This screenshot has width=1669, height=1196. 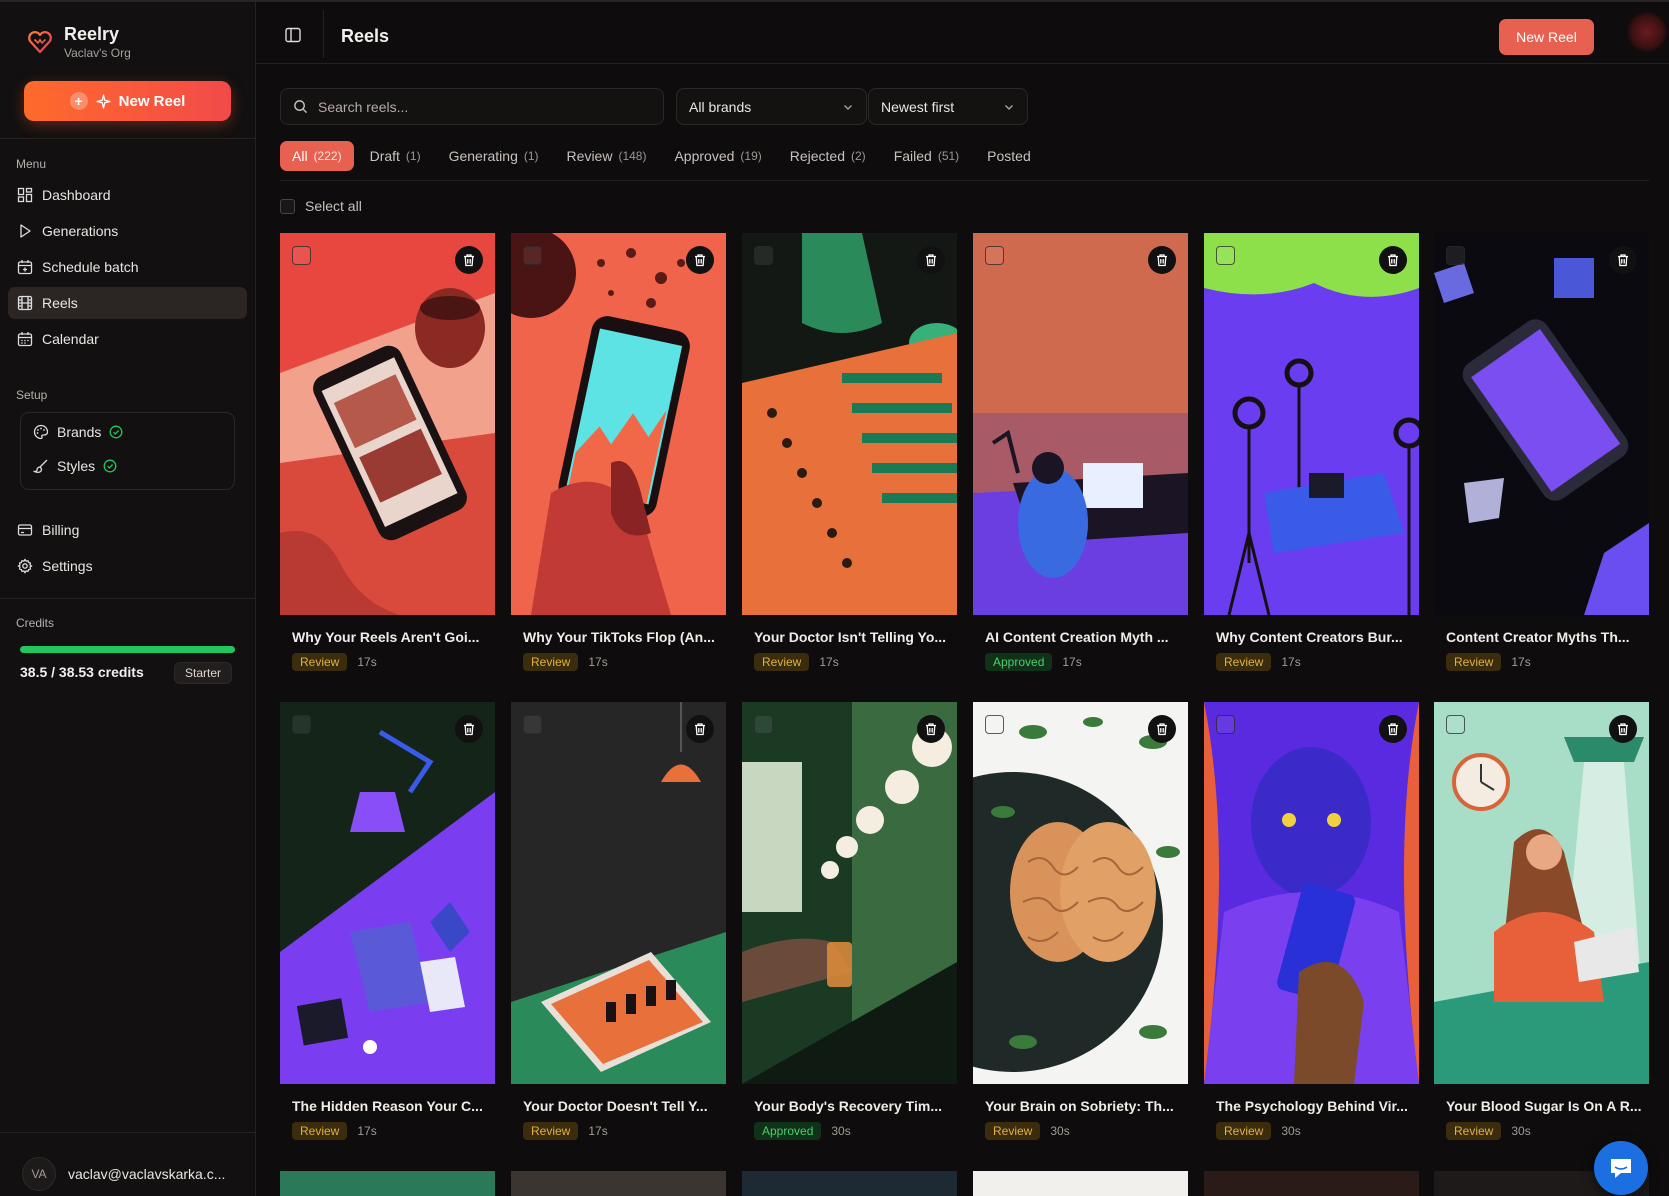 I want to click on sidebar-item-generations: Generations, so click(x=127, y=231).